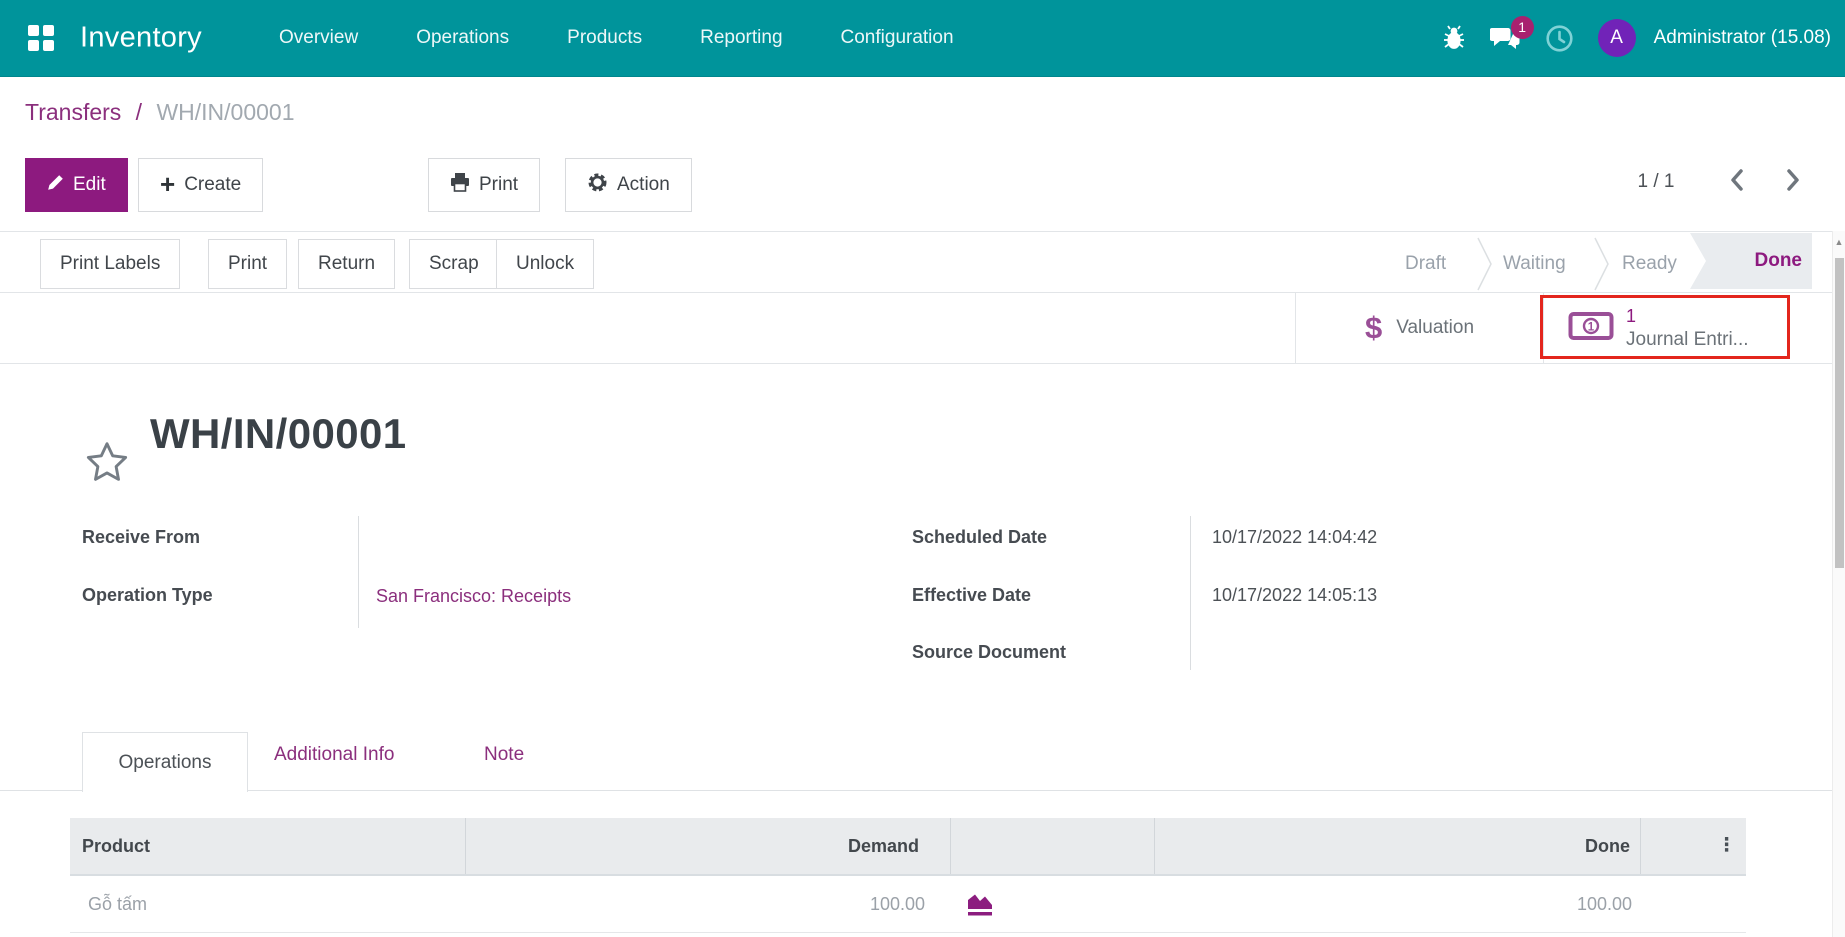 This screenshot has height=937, width=1845. Describe the element at coordinates (628, 185) in the screenshot. I see `action-menu-button: Action` at that location.